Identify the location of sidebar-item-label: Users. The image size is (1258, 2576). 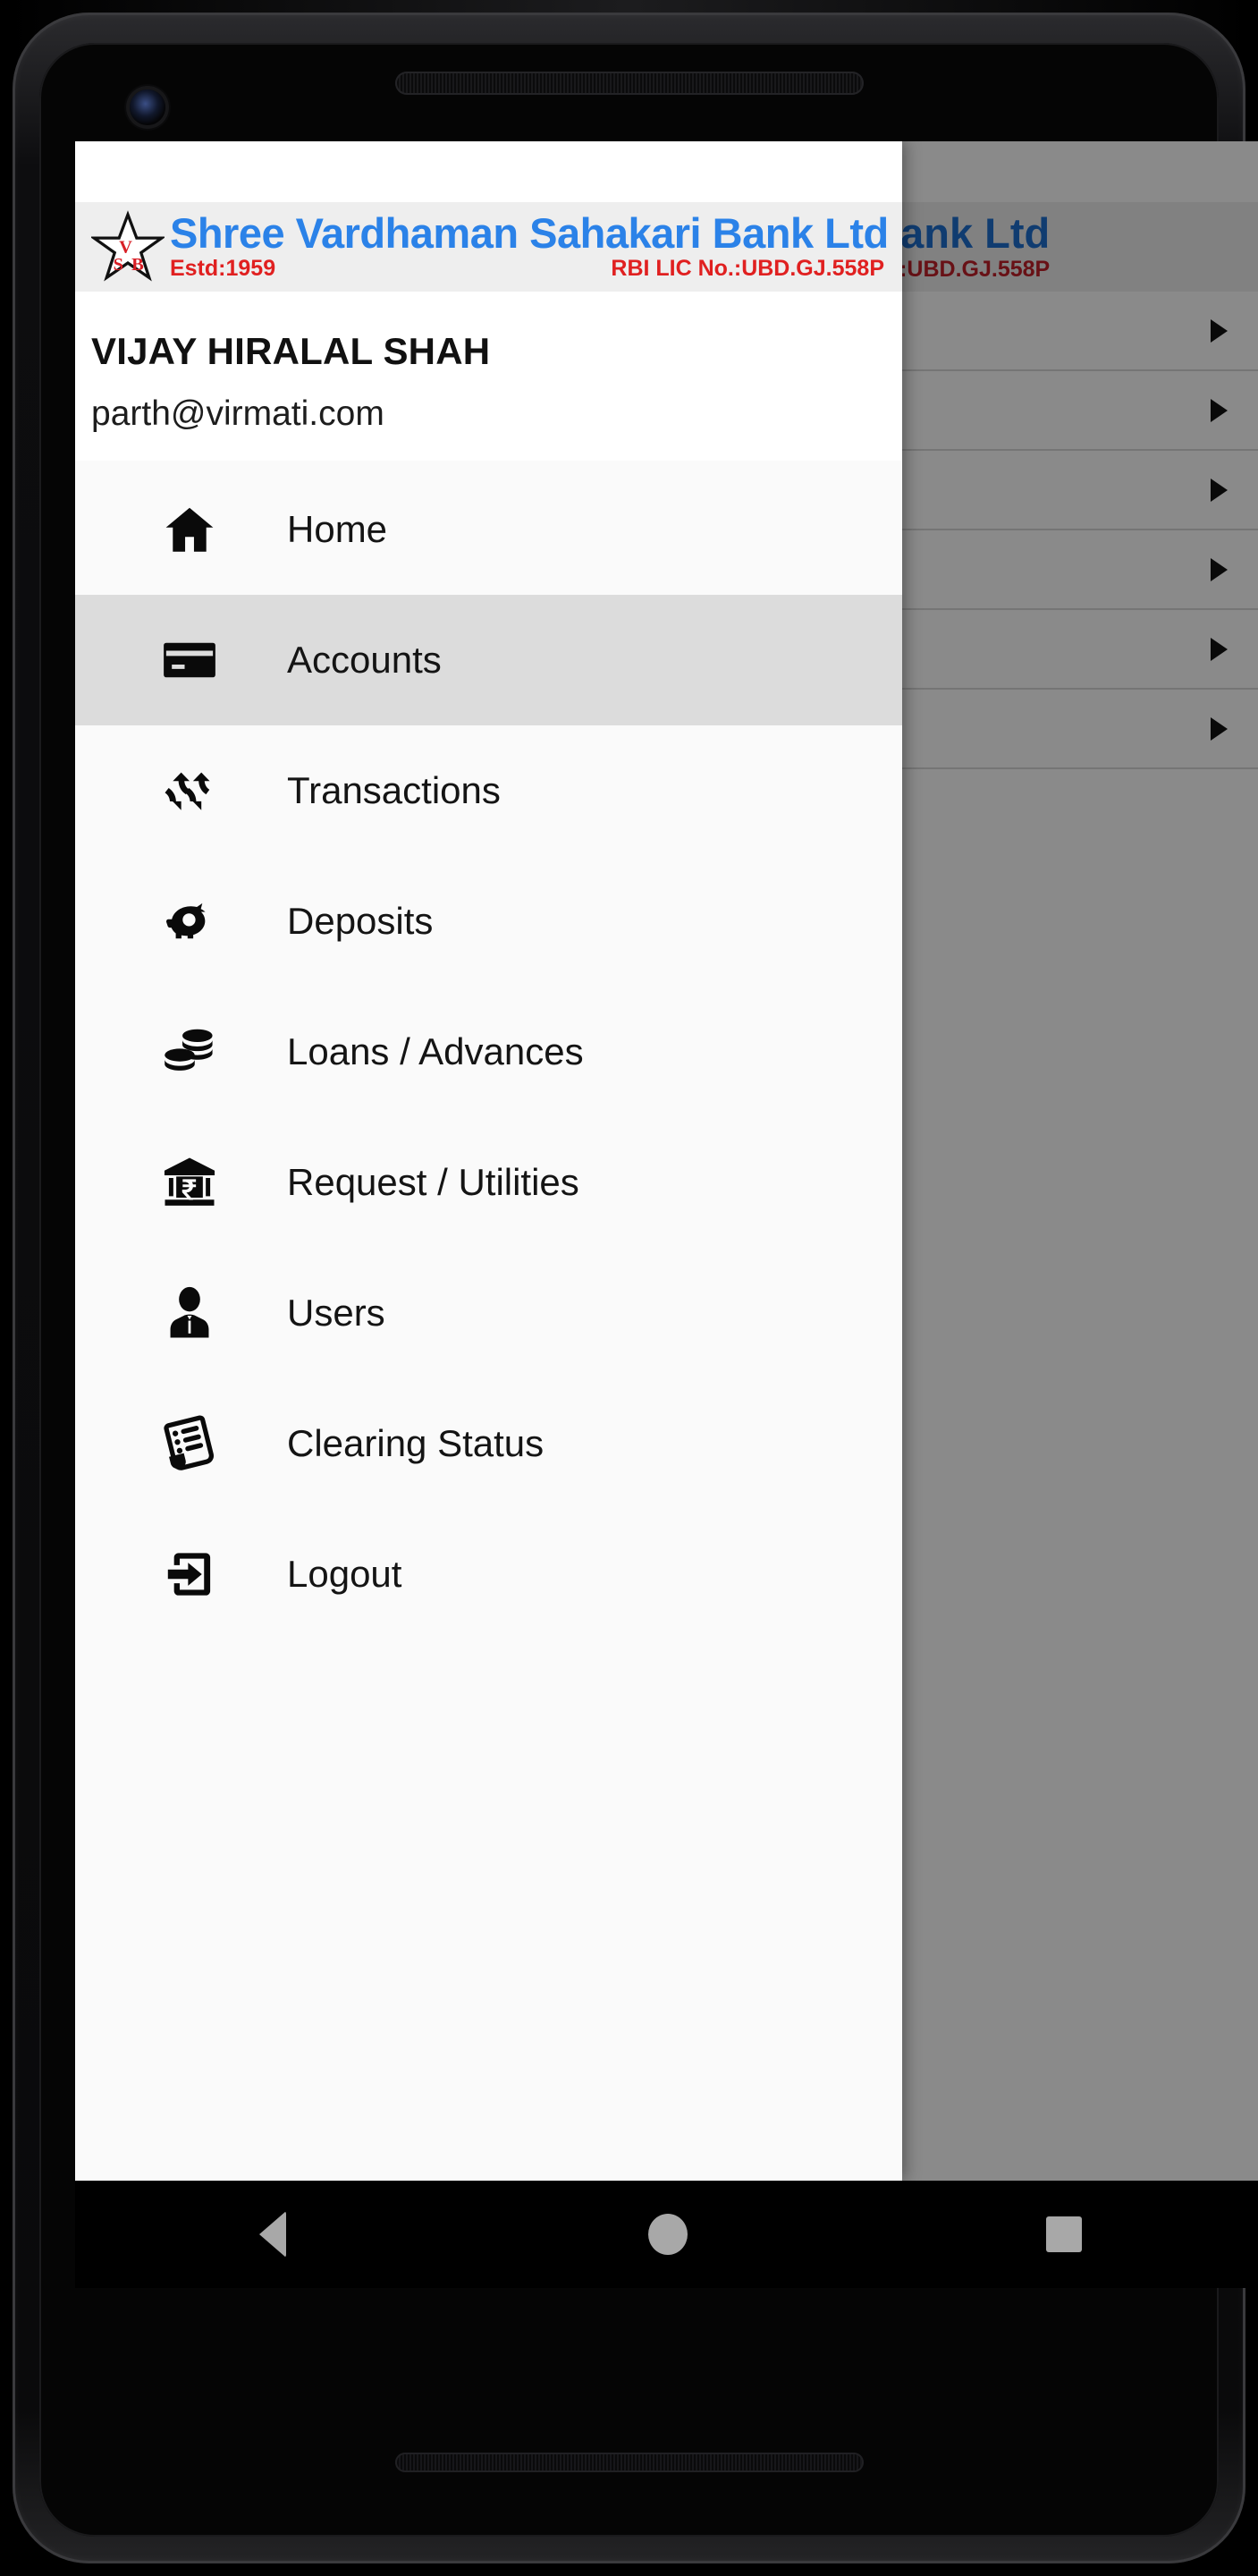
(336, 1313).